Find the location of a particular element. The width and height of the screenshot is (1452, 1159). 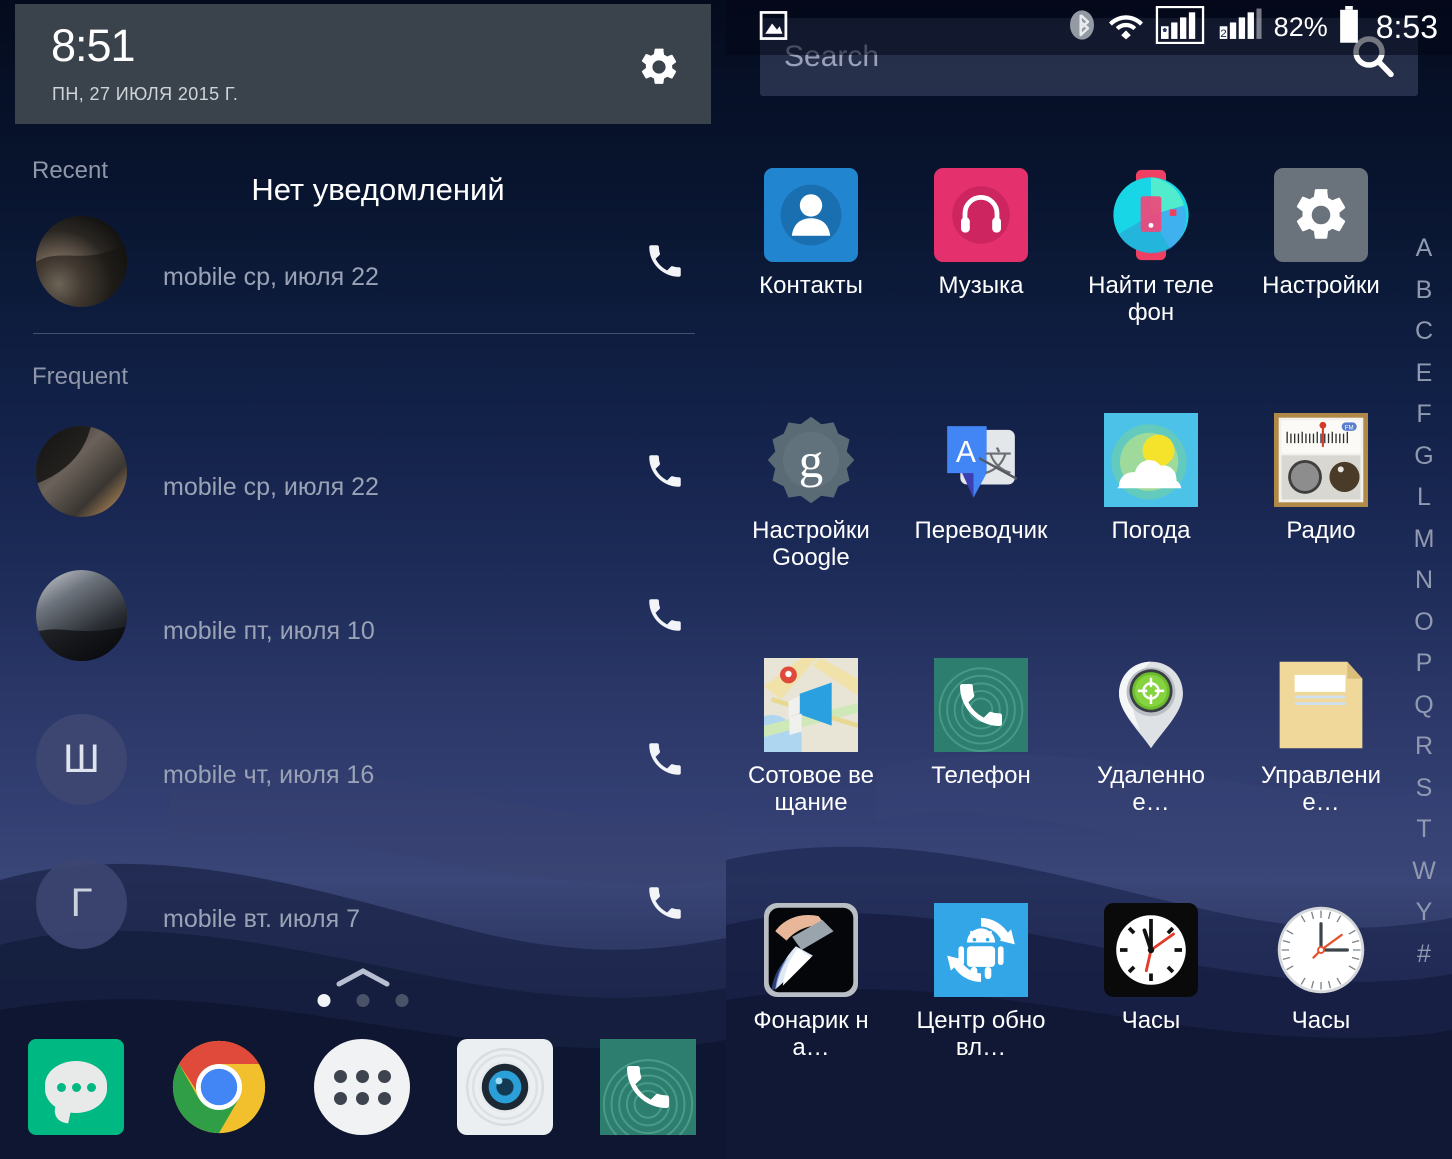

chrome-icon is located at coordinates (219, 1087).